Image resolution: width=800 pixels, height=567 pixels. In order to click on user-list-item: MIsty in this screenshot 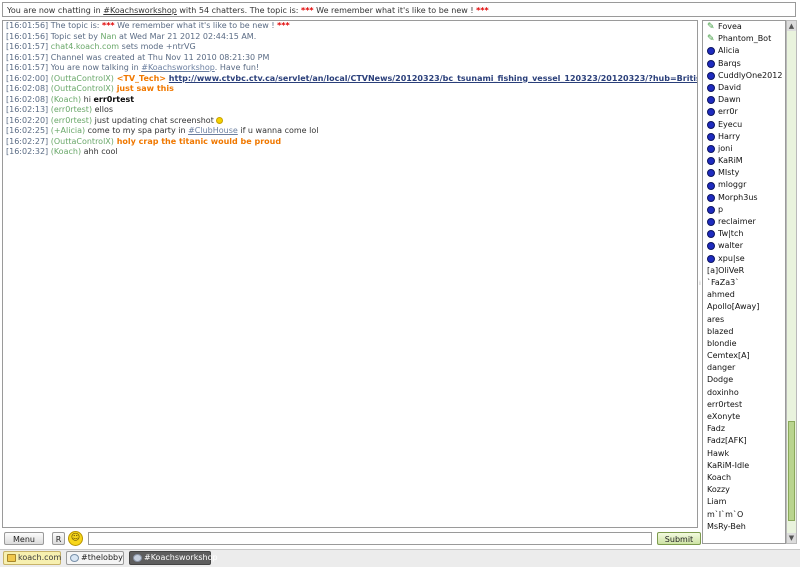, I will do `click(744, 173)`.